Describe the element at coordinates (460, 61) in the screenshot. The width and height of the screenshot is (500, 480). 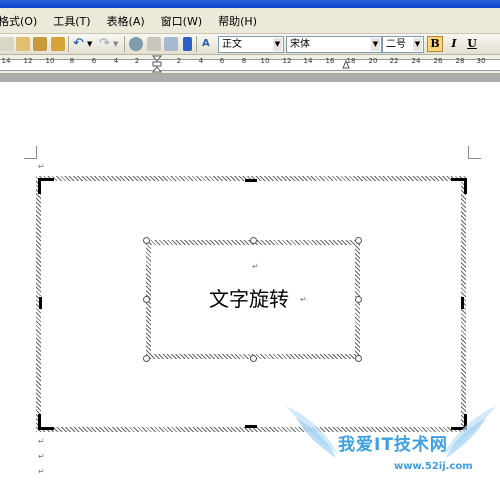
I see `ruler-label: 28` at that location.